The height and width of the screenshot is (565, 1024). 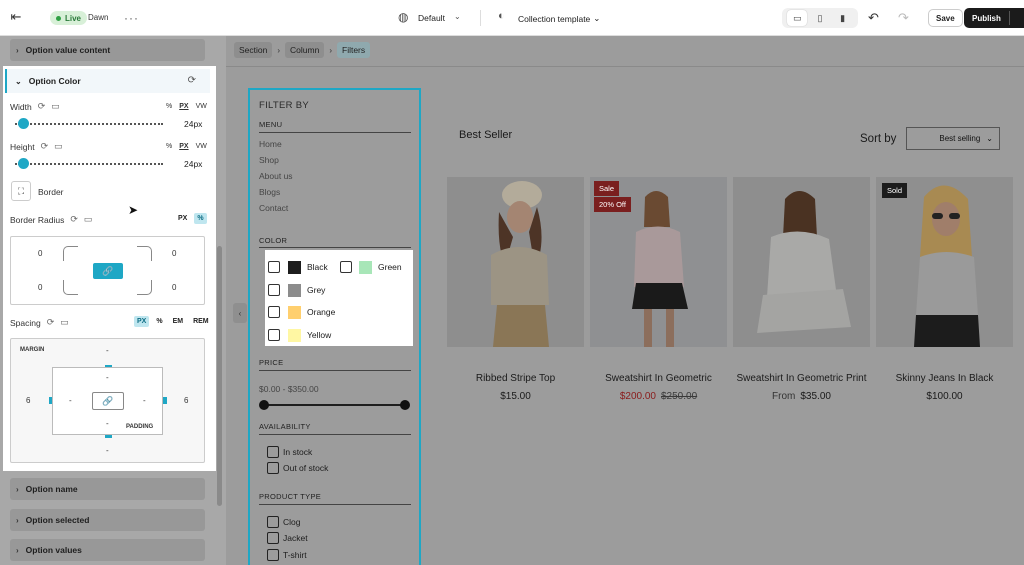 What do you see at coordinates (201, 321) in the screenshot?
I see `unit-rem: REM` at bounding box center [201, 321].